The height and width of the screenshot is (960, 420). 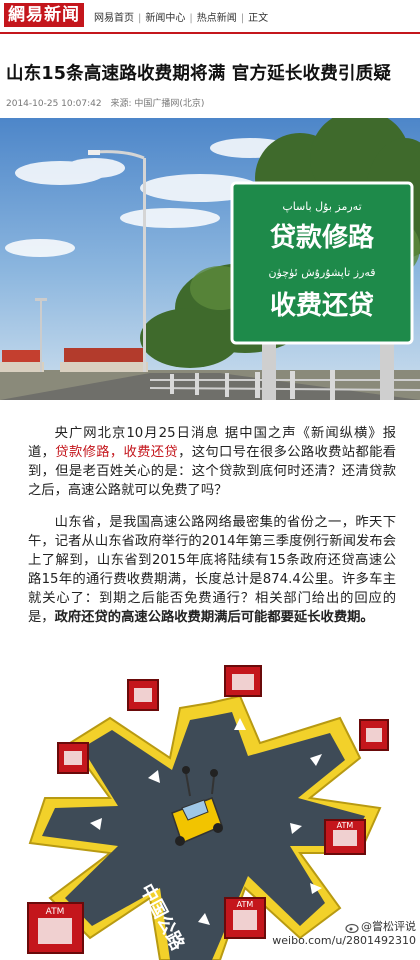 What do you see at coordinates (322, 305) in the screenshot?
I see `sign-text-toll: 收费还贷` at bounding box center [322, 305].